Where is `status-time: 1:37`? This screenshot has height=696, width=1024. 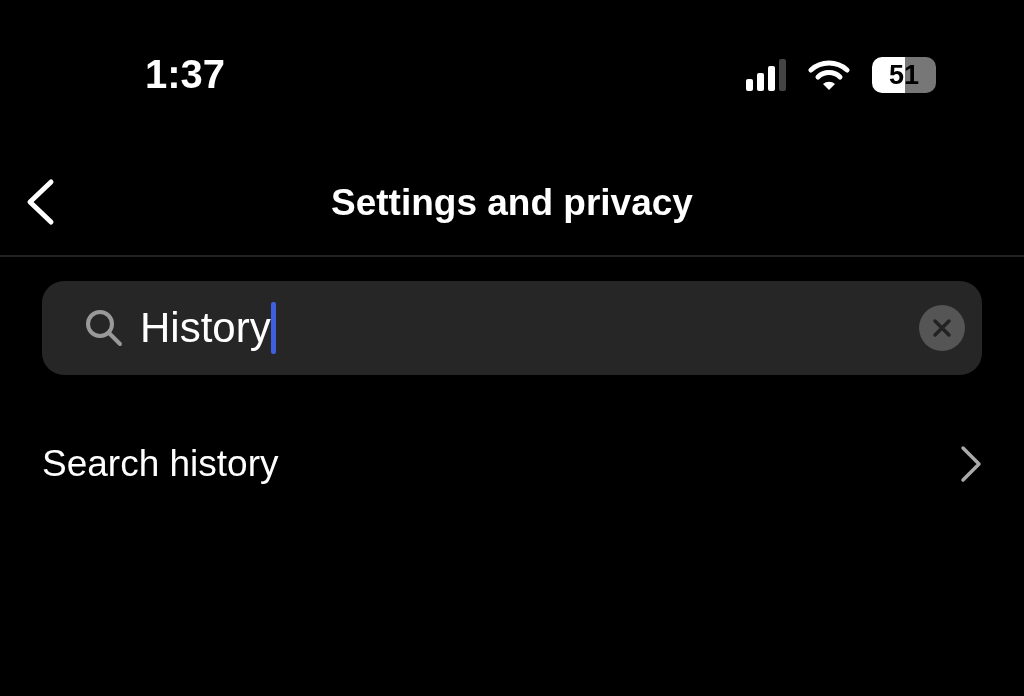
status-time: 1:37 is located at coordinates (185, 74).